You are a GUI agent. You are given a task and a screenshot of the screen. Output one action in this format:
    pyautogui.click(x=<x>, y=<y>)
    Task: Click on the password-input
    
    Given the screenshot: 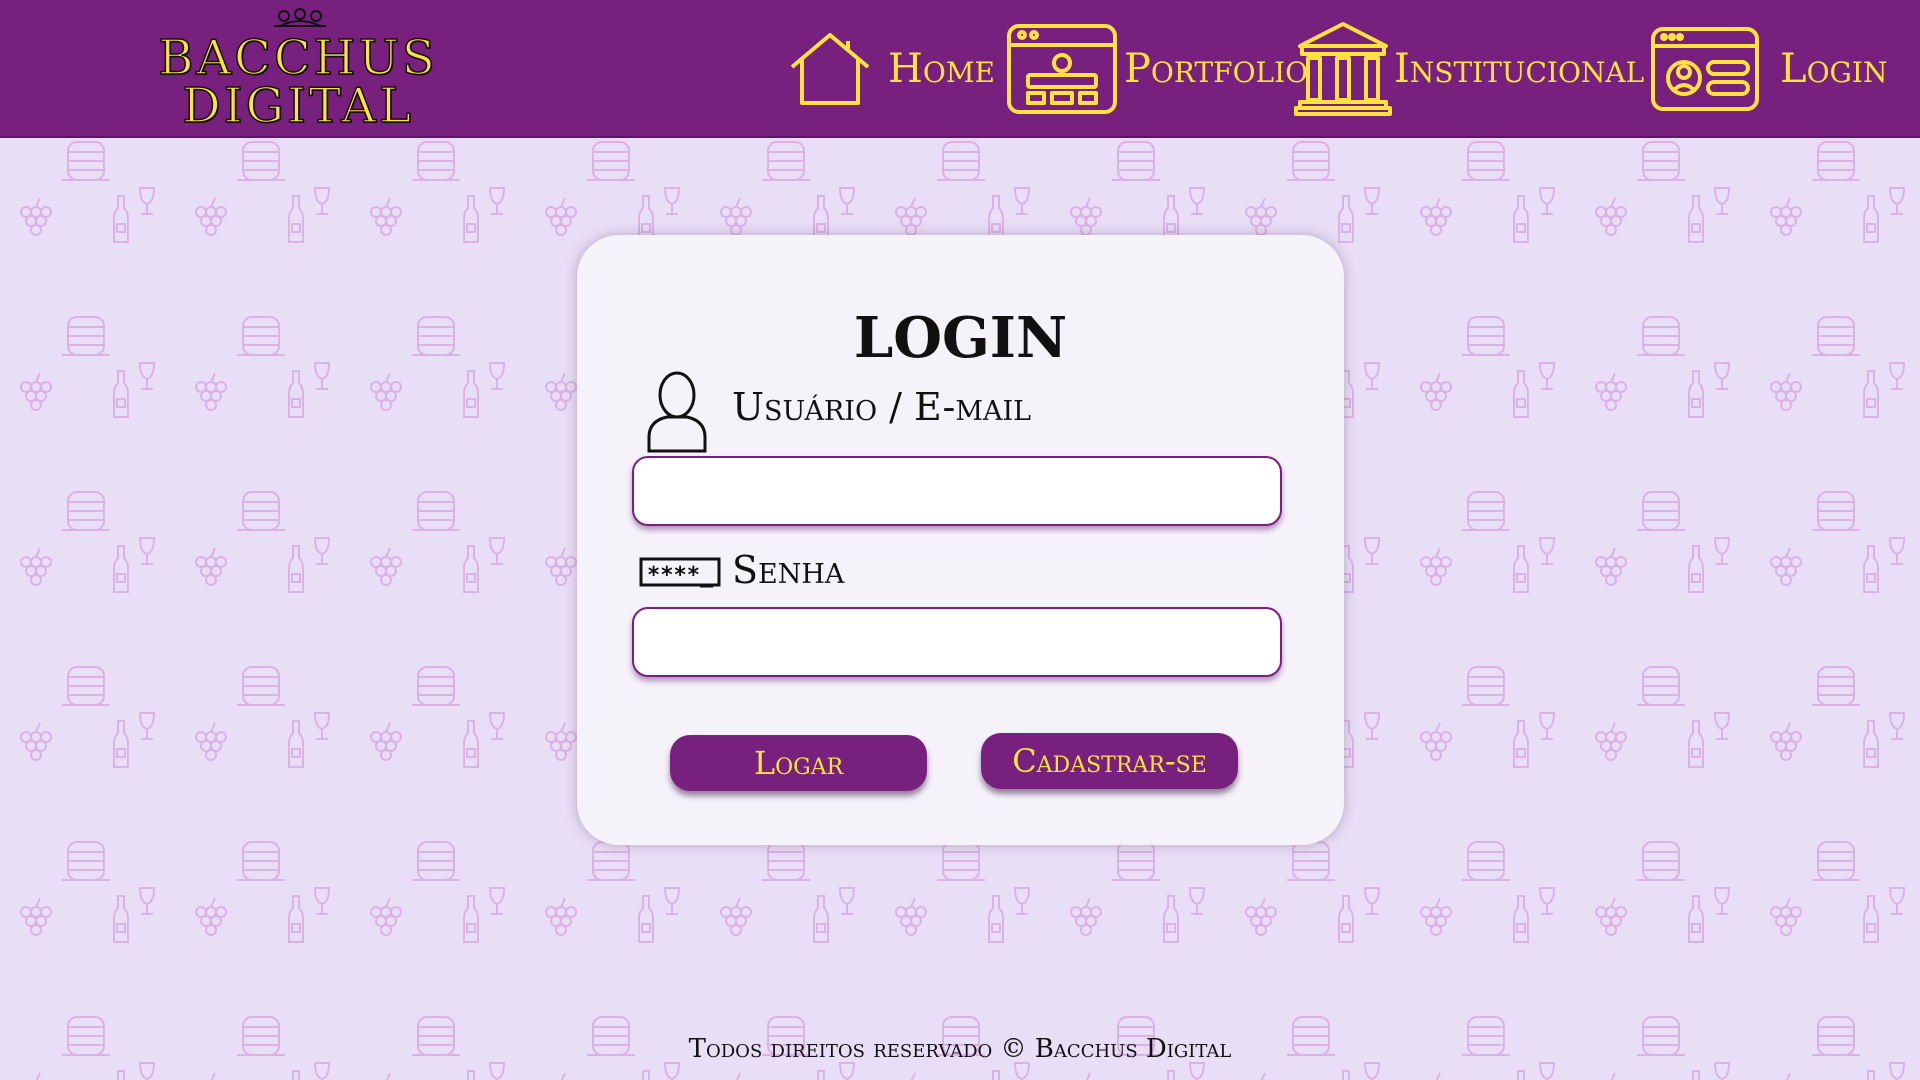 What is the action you would take?
    pyautogui.click(x=957, y=642)
    